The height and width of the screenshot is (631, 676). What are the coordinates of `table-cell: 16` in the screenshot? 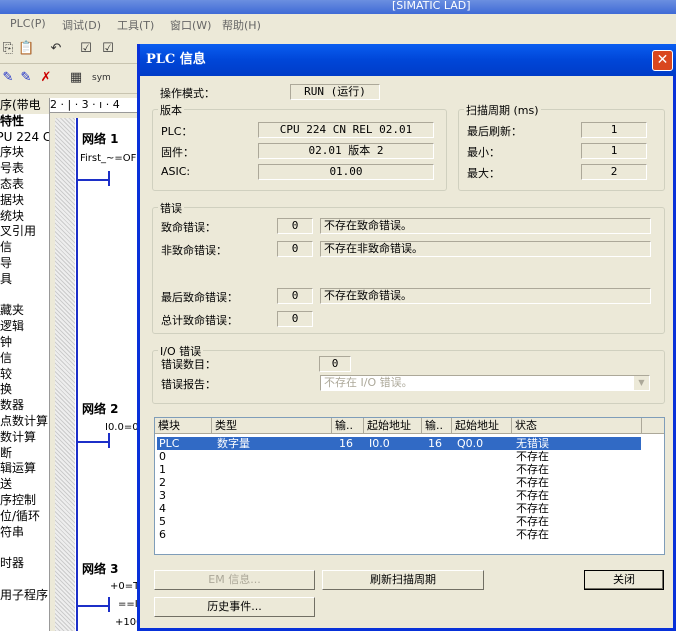 It's located at (346, 443).